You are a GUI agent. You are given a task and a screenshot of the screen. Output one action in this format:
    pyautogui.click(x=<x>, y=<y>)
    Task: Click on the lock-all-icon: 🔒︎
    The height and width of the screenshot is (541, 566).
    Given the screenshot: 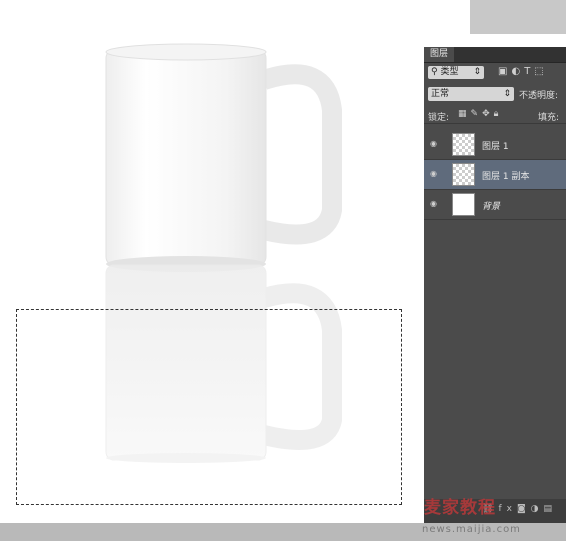 What is the action you would take?
    pyautogui.click(x=498, y=114)
    